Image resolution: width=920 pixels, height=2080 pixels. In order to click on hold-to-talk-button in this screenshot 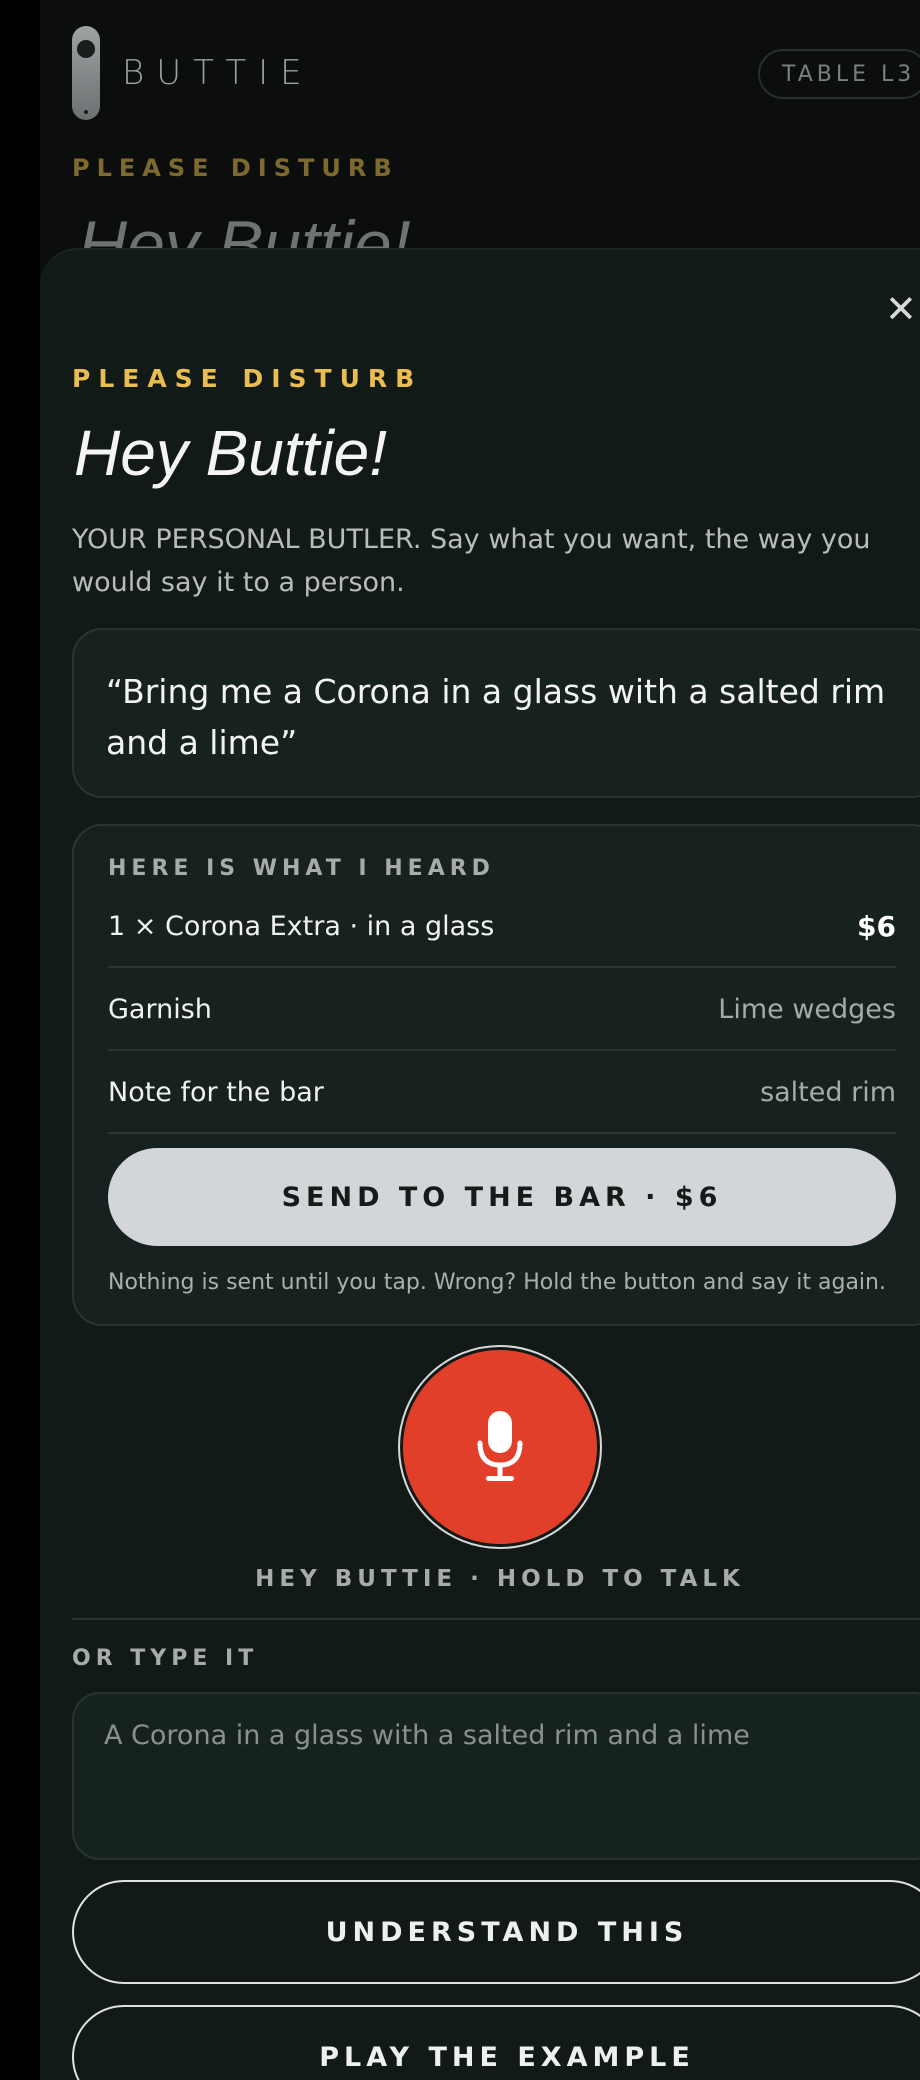, I will do `click(500, 1447)`.